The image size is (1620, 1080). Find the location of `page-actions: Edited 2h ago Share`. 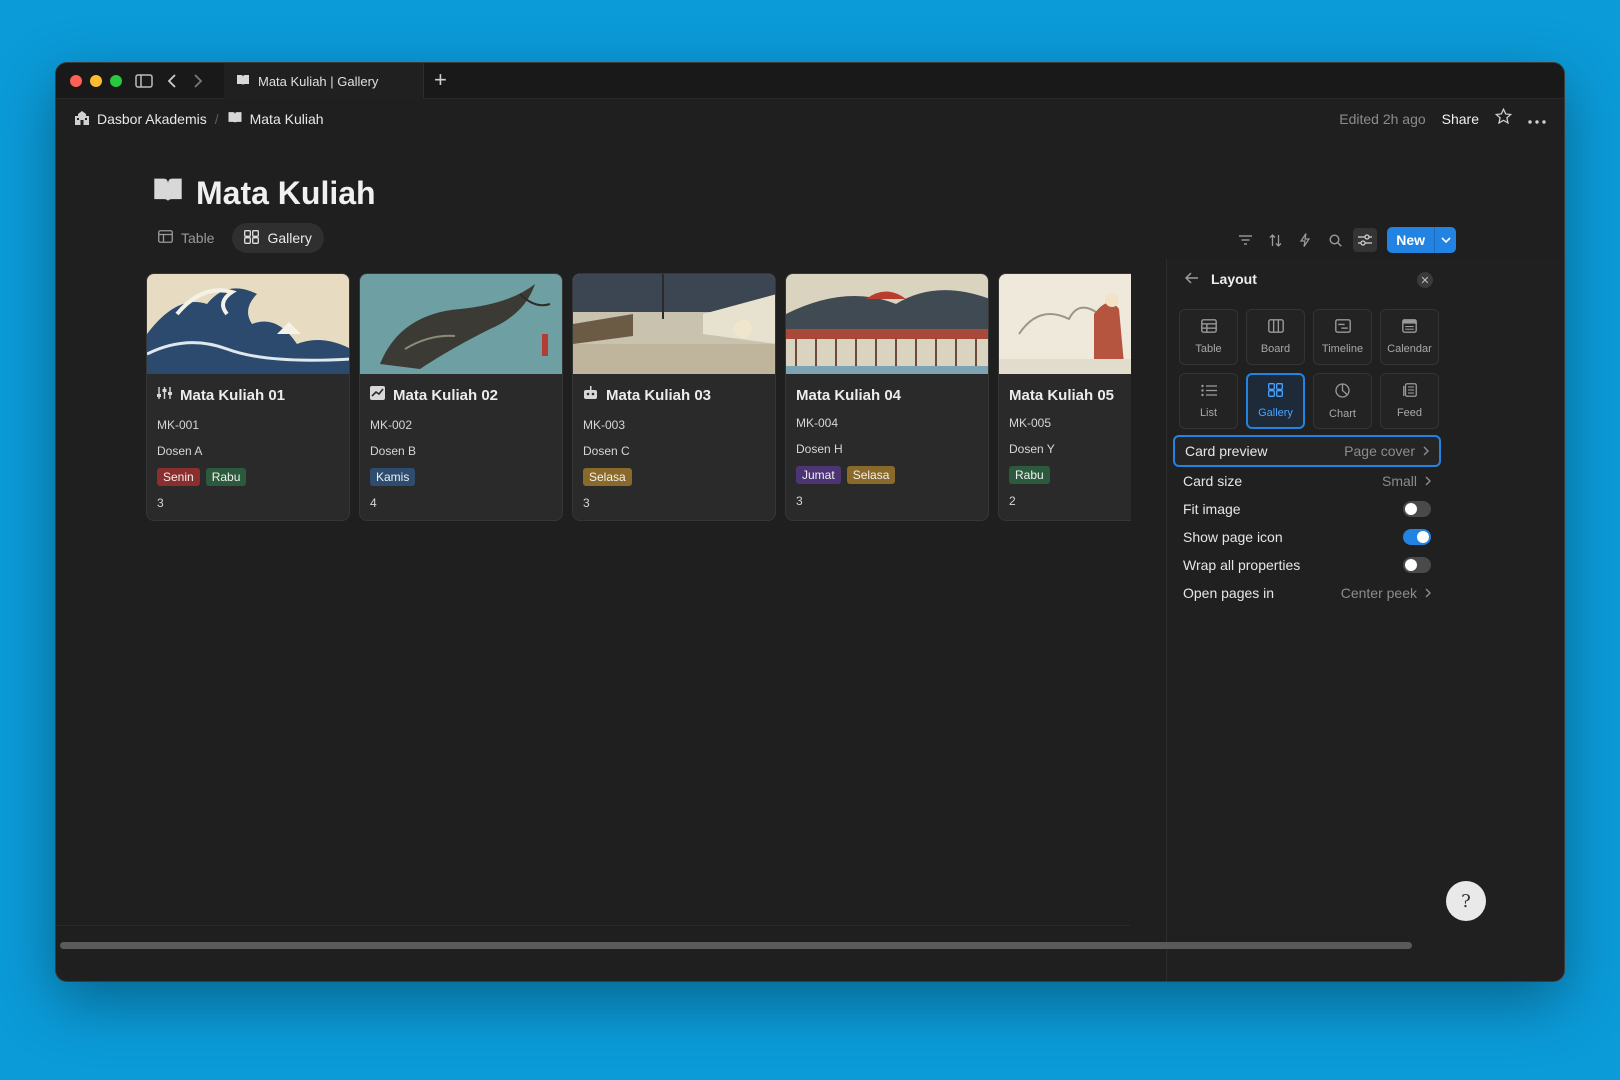

page-actions: Edited 2h ago Share is located at coordinates (1442, 119).